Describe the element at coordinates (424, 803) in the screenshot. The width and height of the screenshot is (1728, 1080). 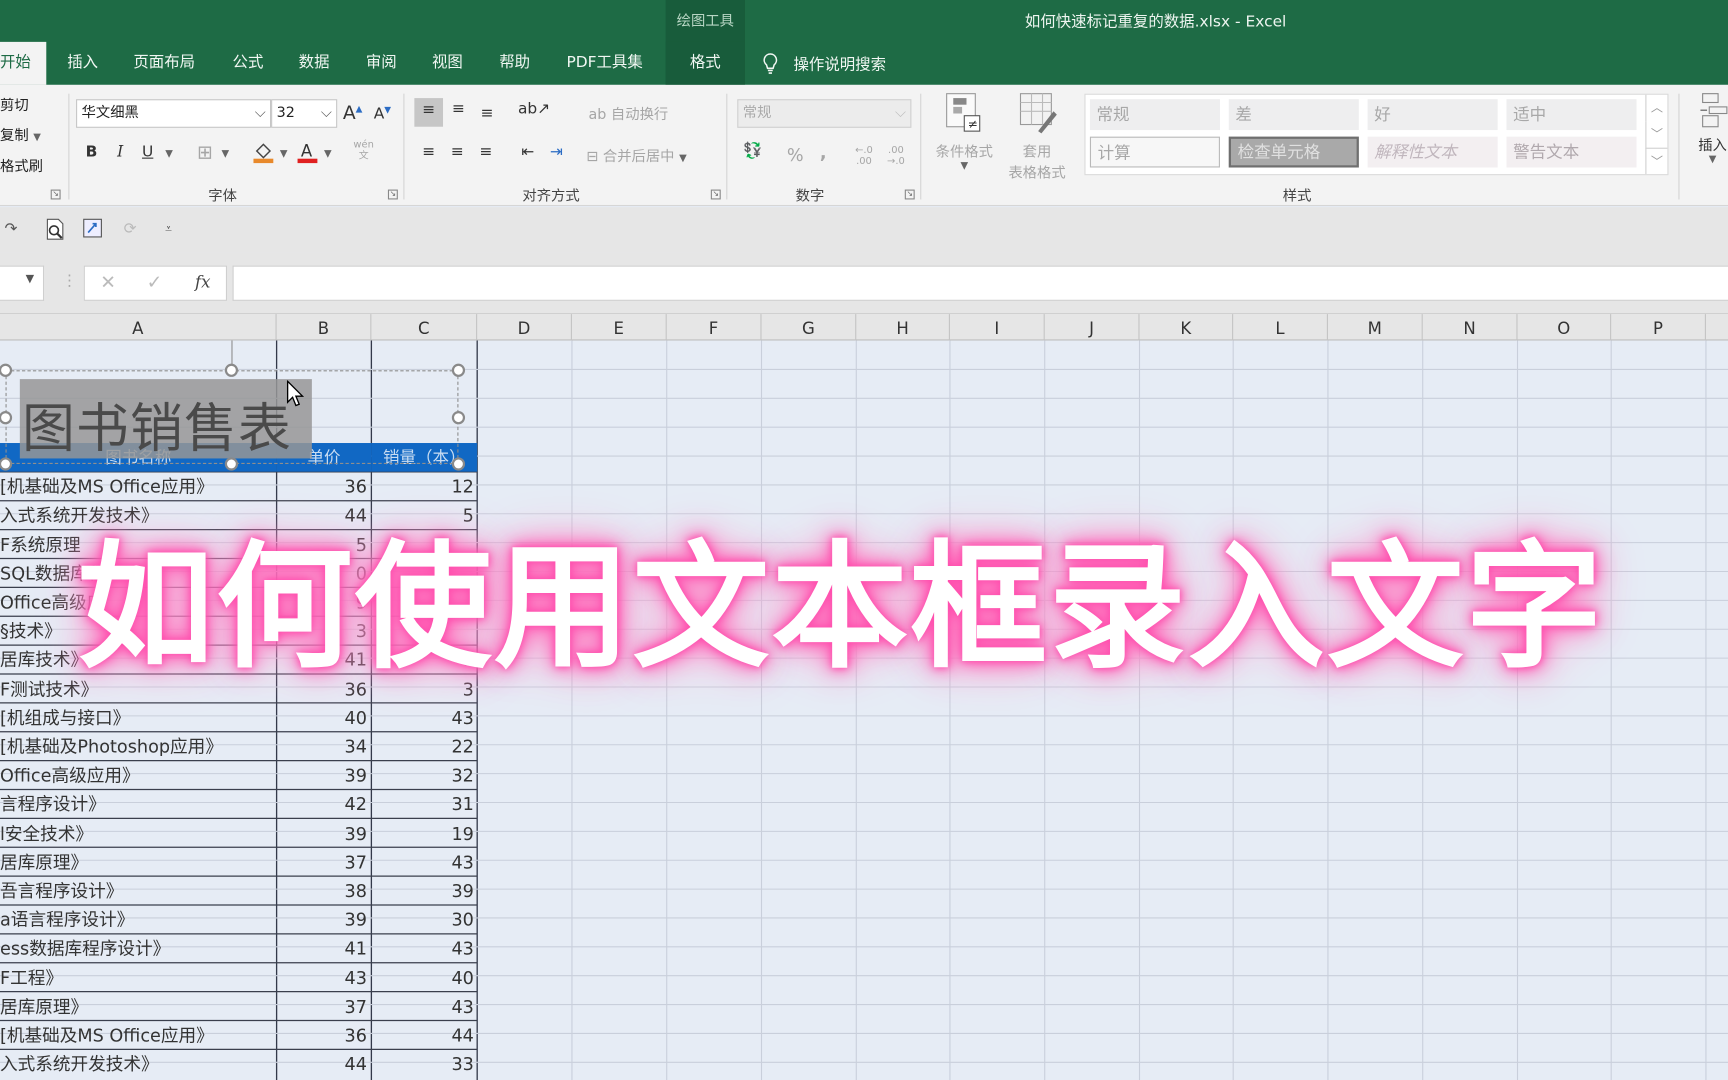
I see `cell-quantity: 31` at that location.